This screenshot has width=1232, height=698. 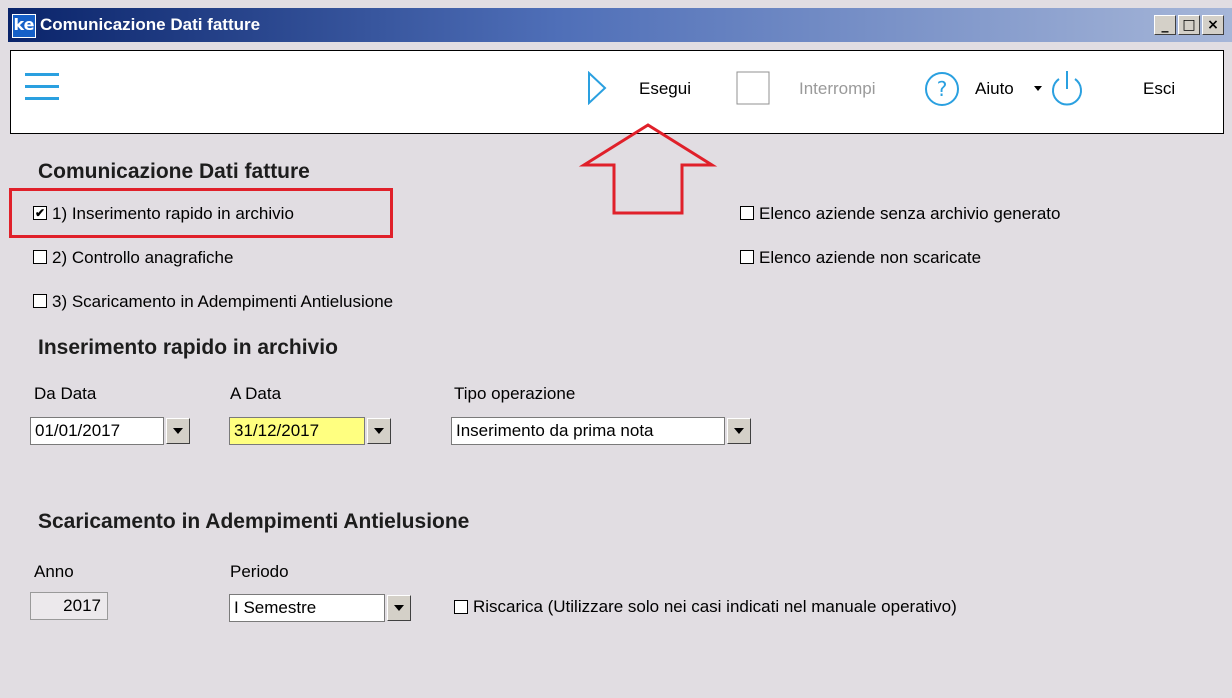 I want to click on title-bar: ke Comunicazione Dati fatture _ □ ×, so click(x=620, y=25).